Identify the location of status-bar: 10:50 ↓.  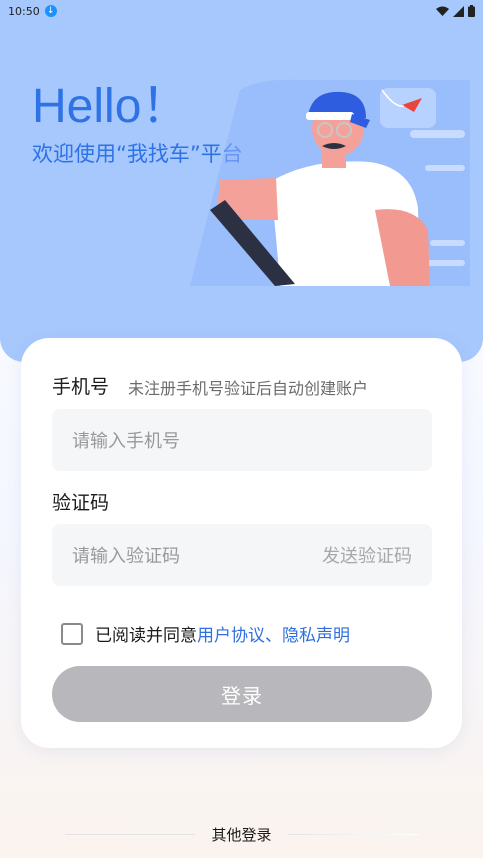
(241, 11).